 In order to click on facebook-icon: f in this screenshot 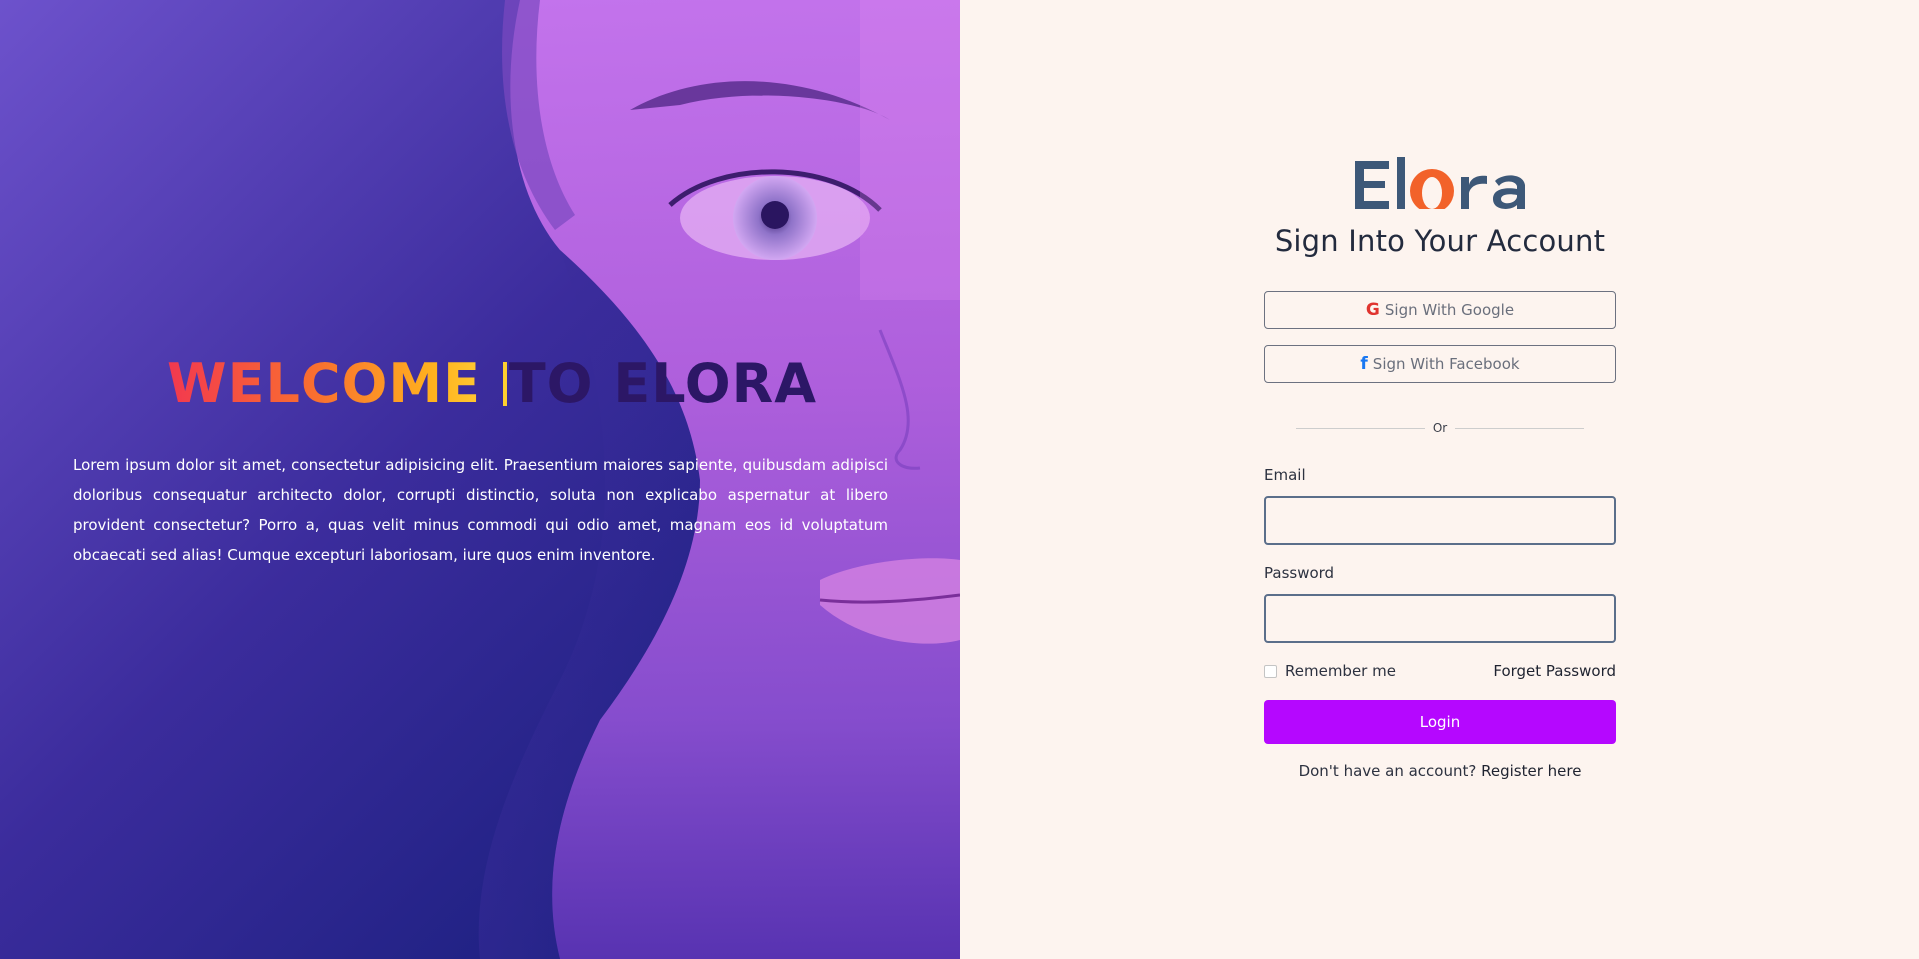, I will do `click(1364, 363)`.